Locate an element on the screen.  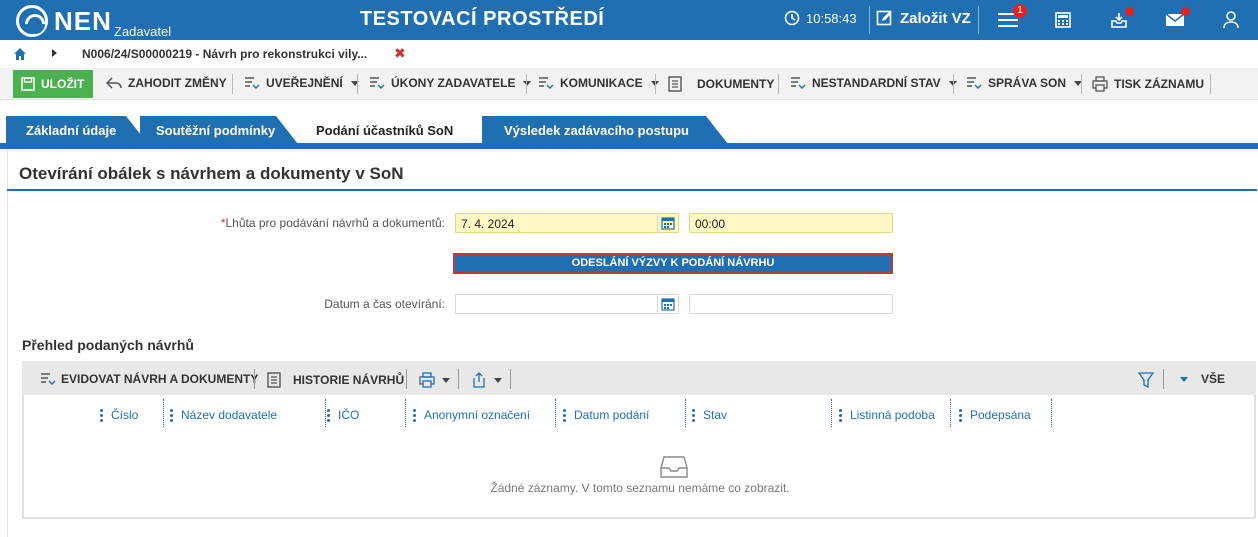
menu-badge: 1 is located at coordinates (1020, 11).